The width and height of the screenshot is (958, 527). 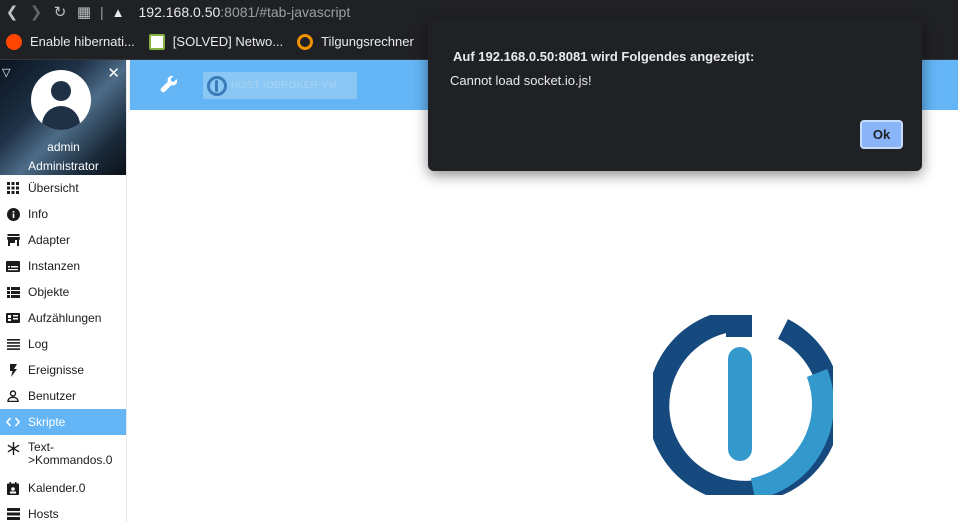 What do you see at coordinates (63, 344) in the screenshot?
I see `sidebar-item-log: Log` at bounding box center [63, 344].